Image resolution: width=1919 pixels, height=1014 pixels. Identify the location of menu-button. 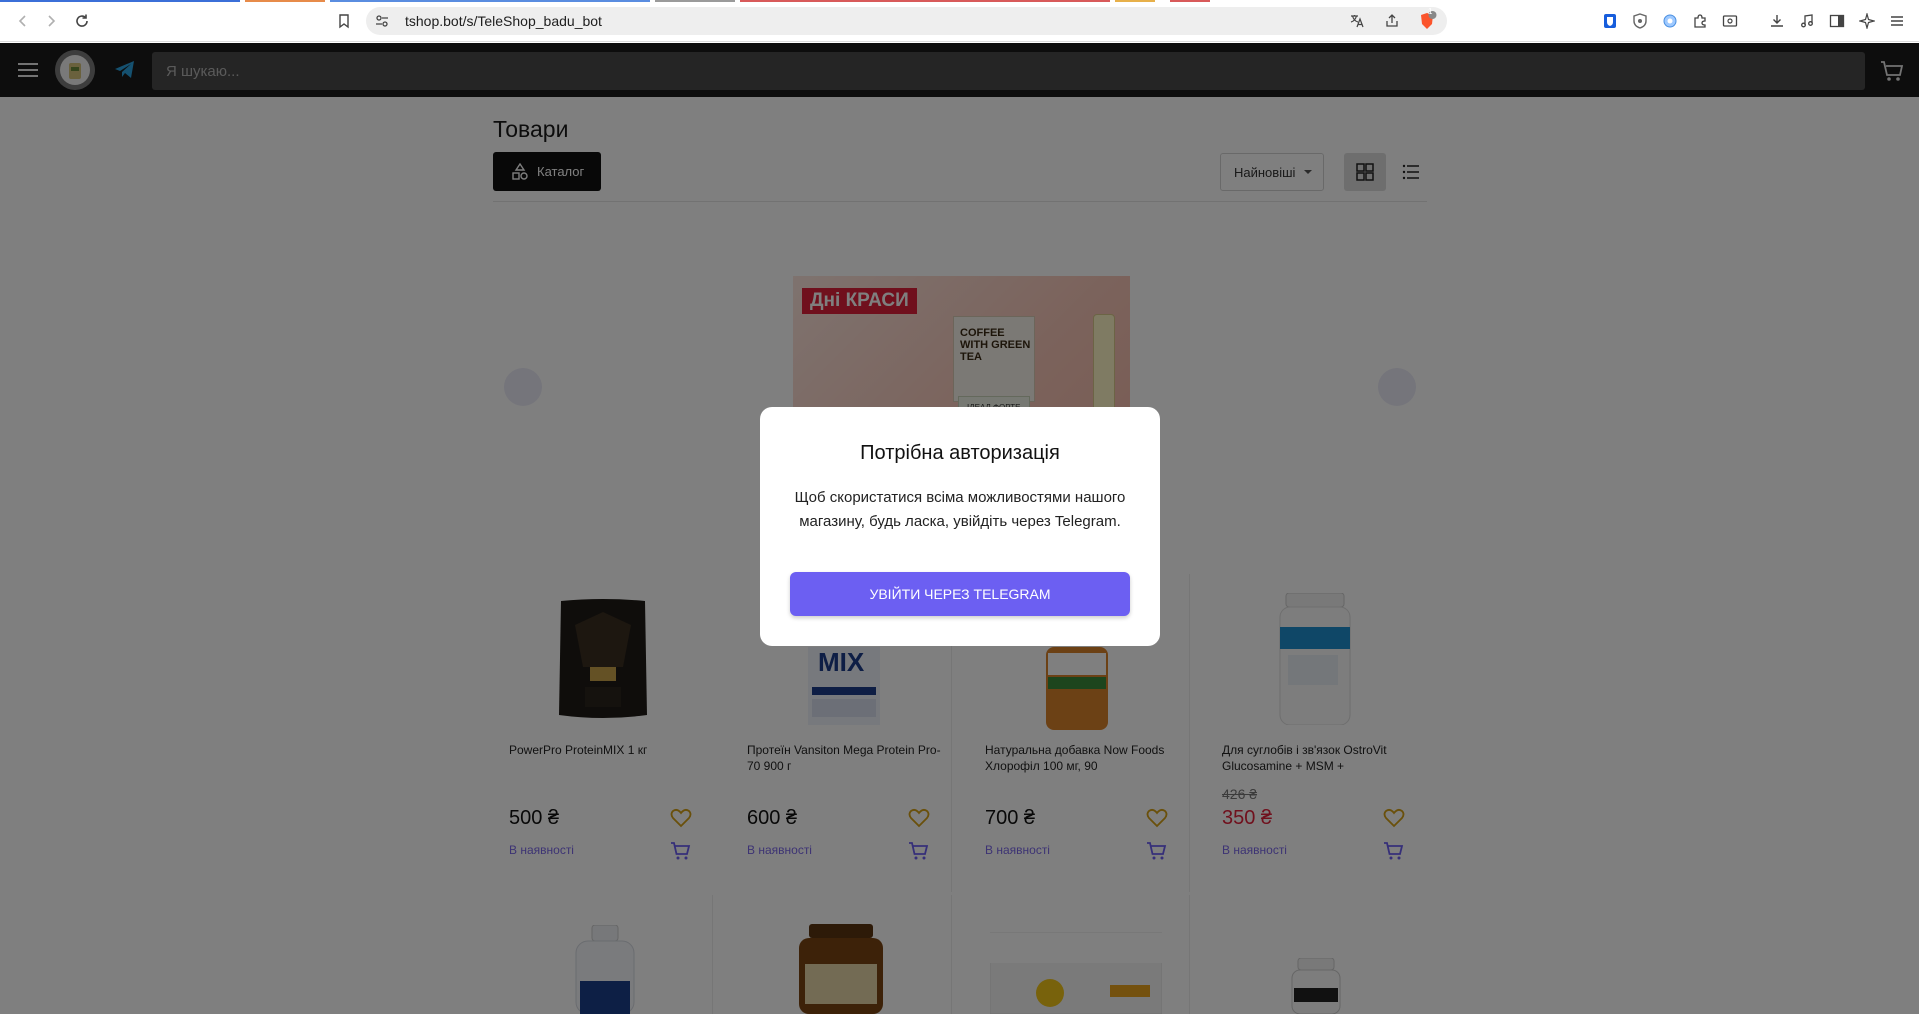
(1897, 21).